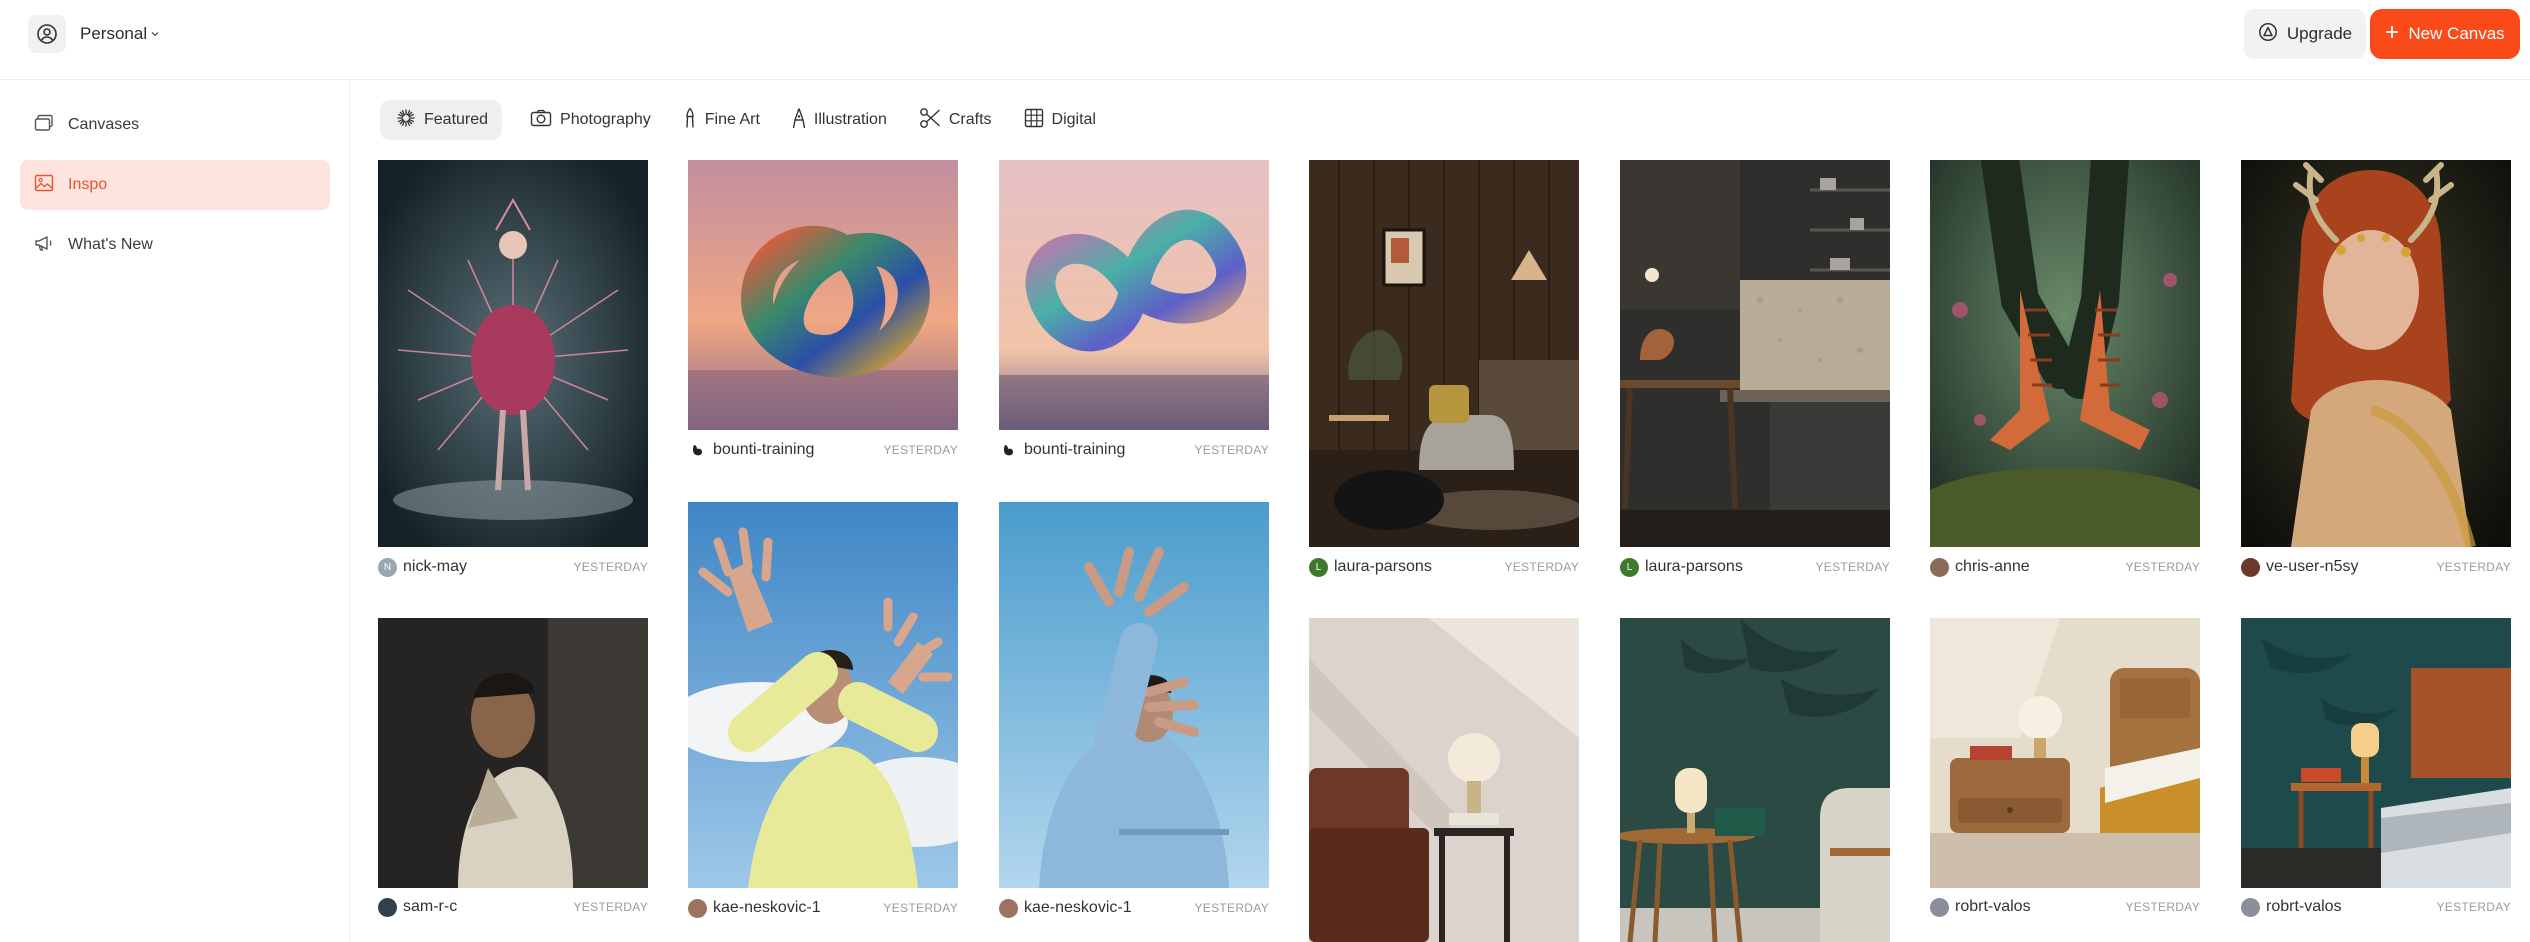 The image size is (2530, 942). I want to click on new-canvas-label: New Canvas, so click(2456, 33).